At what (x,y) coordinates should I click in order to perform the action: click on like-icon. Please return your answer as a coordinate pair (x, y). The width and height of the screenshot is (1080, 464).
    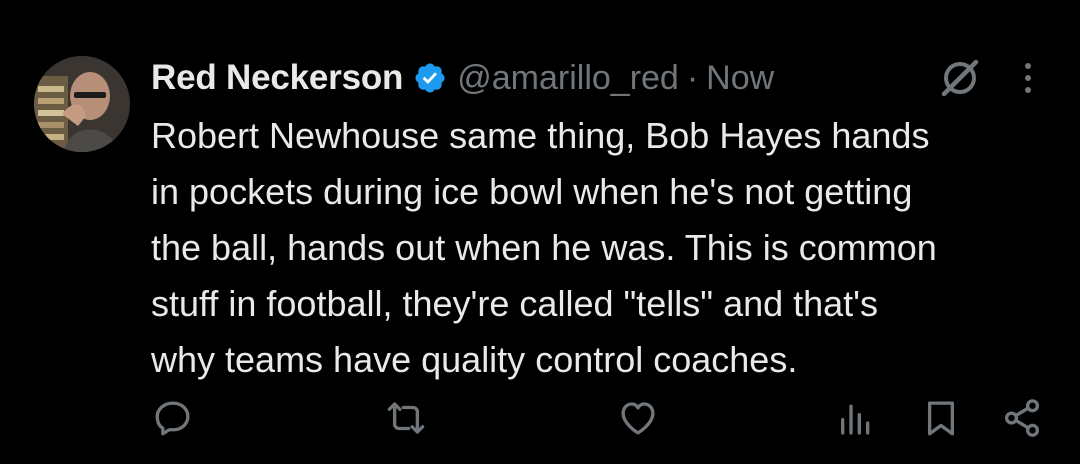
    Looking at the image, I should click on (638, 418).